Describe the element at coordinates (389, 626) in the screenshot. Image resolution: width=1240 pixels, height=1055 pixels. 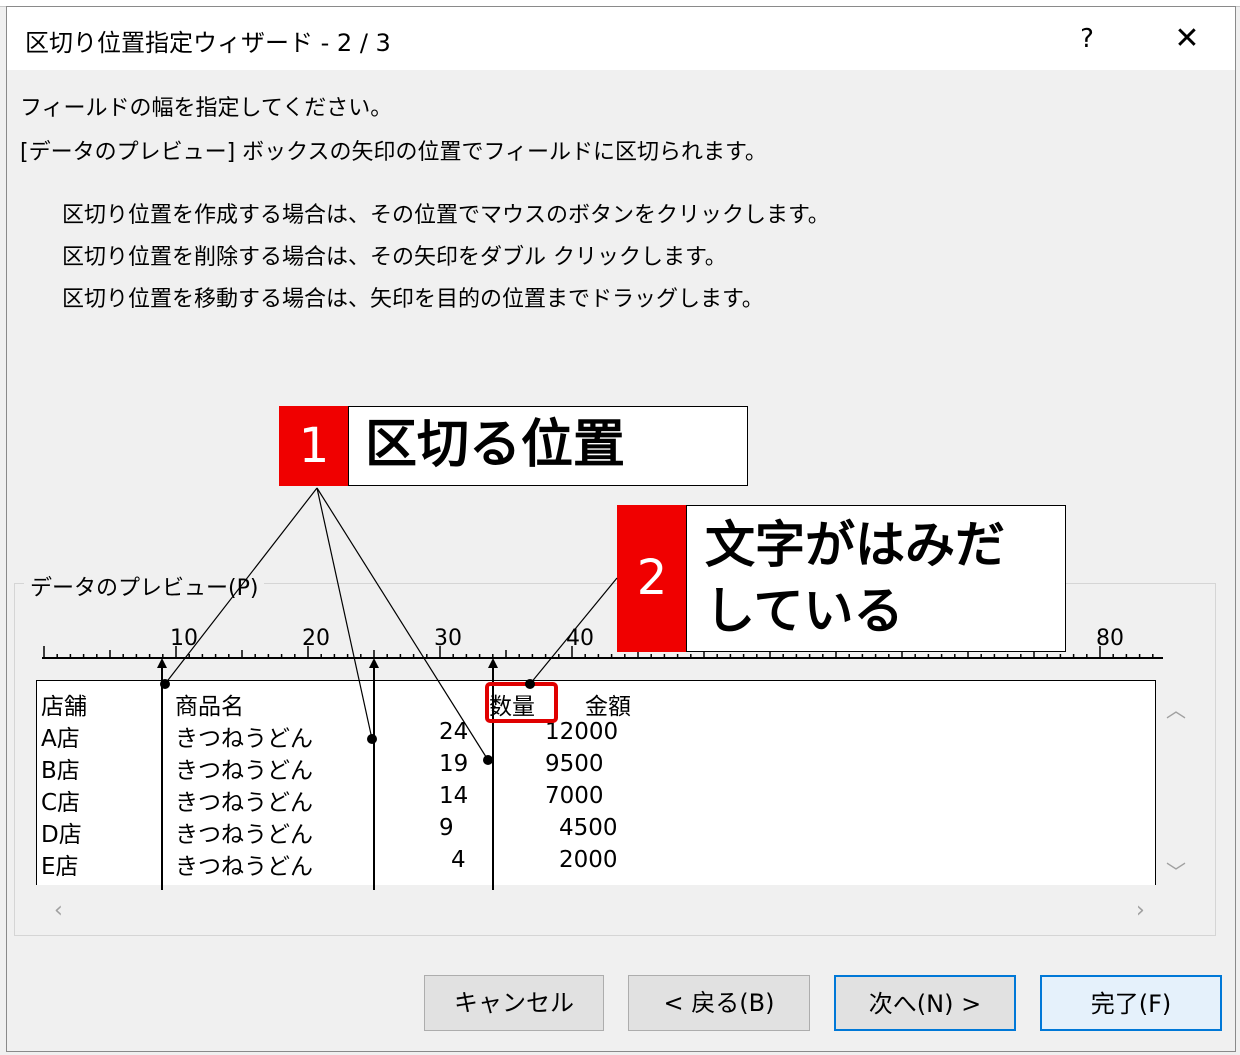
I see `callout-leader-lines` at that location.